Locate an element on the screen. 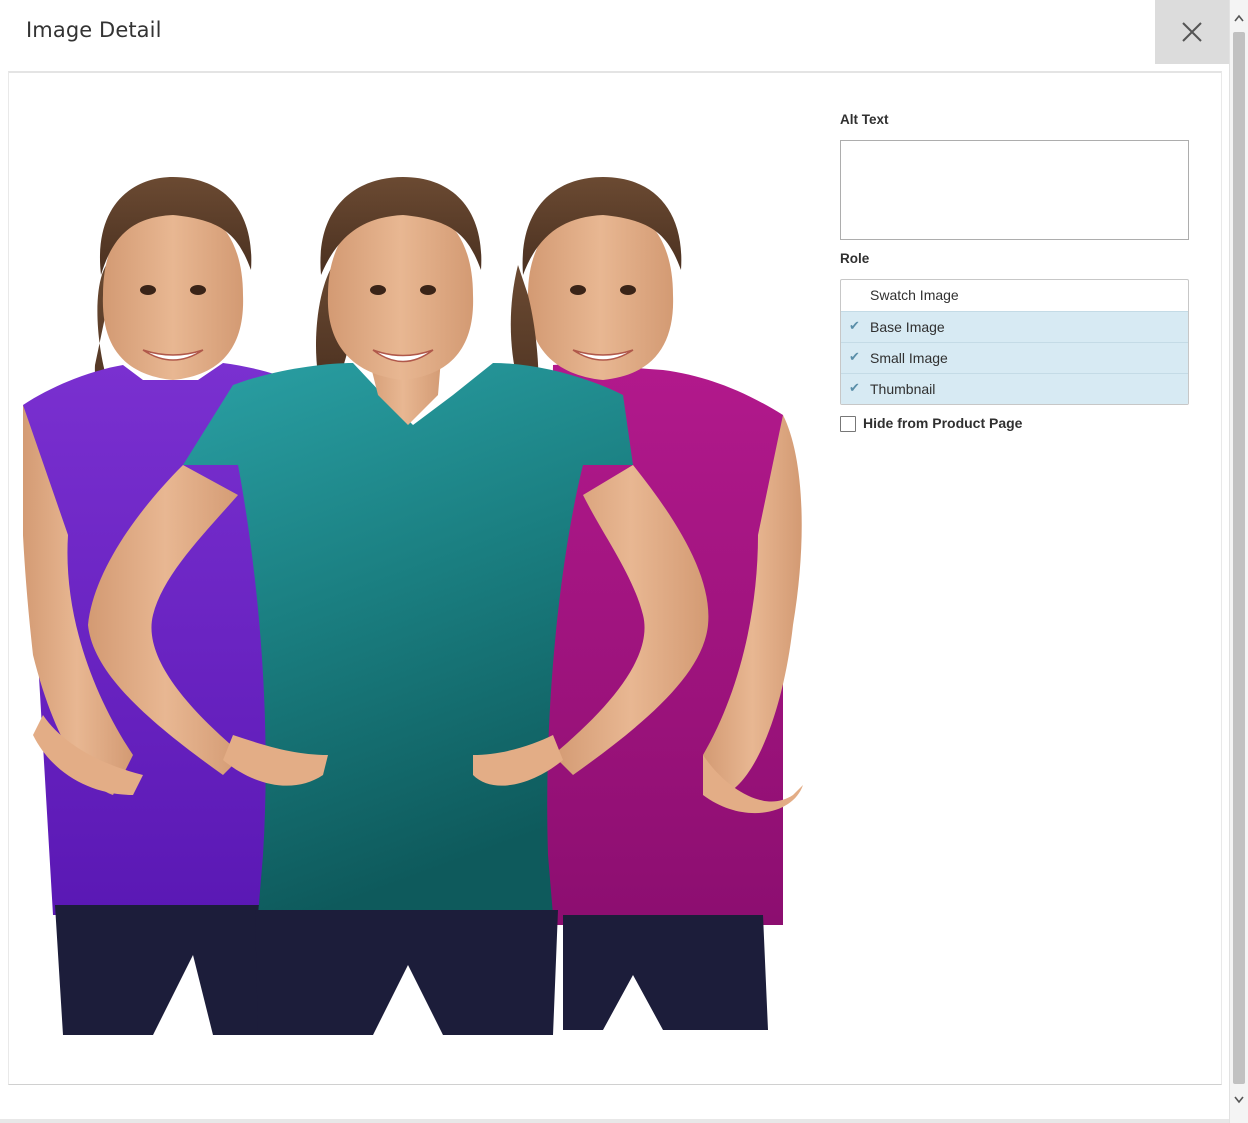  hide-from-product-page-label: Hide from Product Page is located at coordinates (942, 423).